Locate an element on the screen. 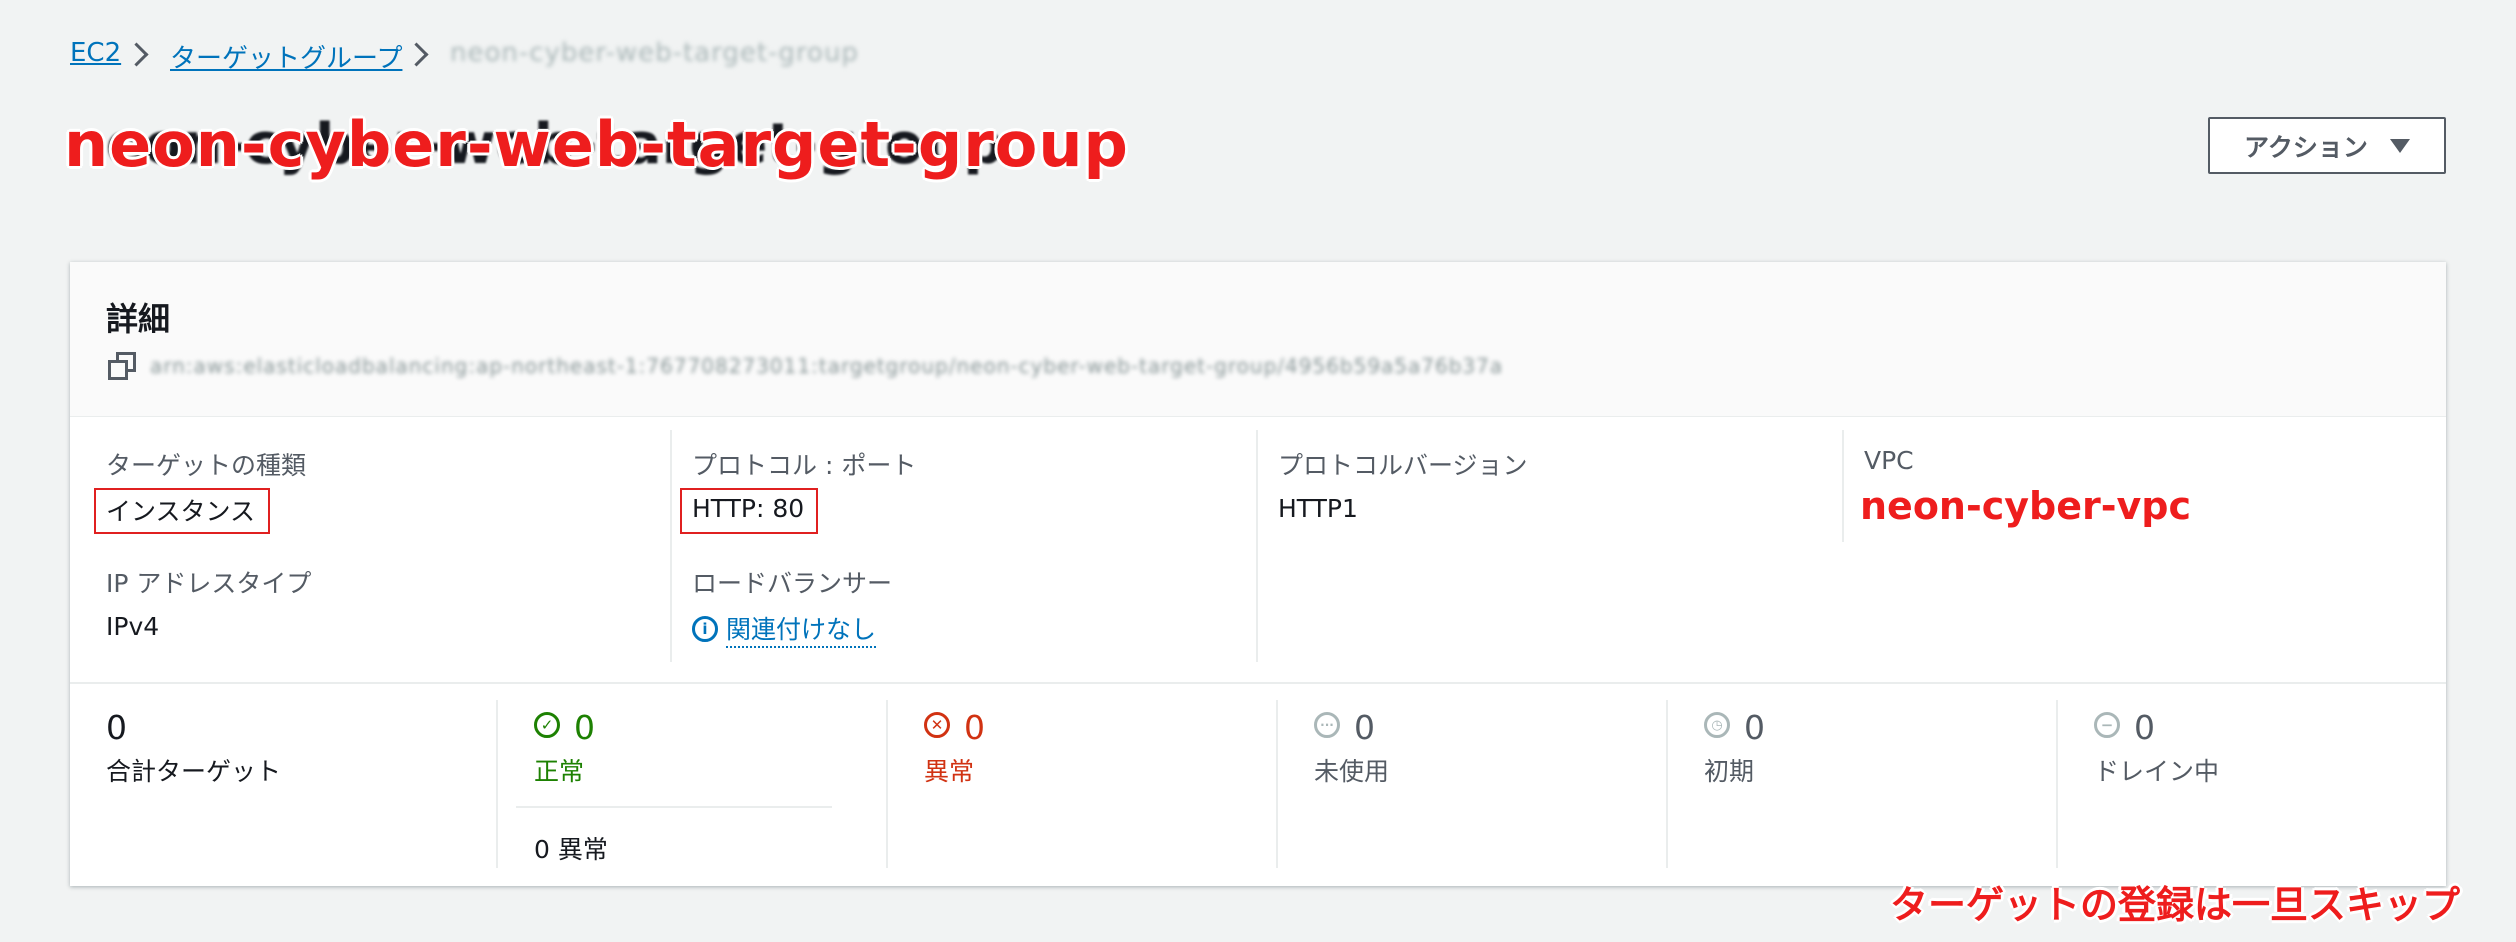 This screenshot has height=942, width=2516. draining-count: 0 is located at coordinates (2144, 727).